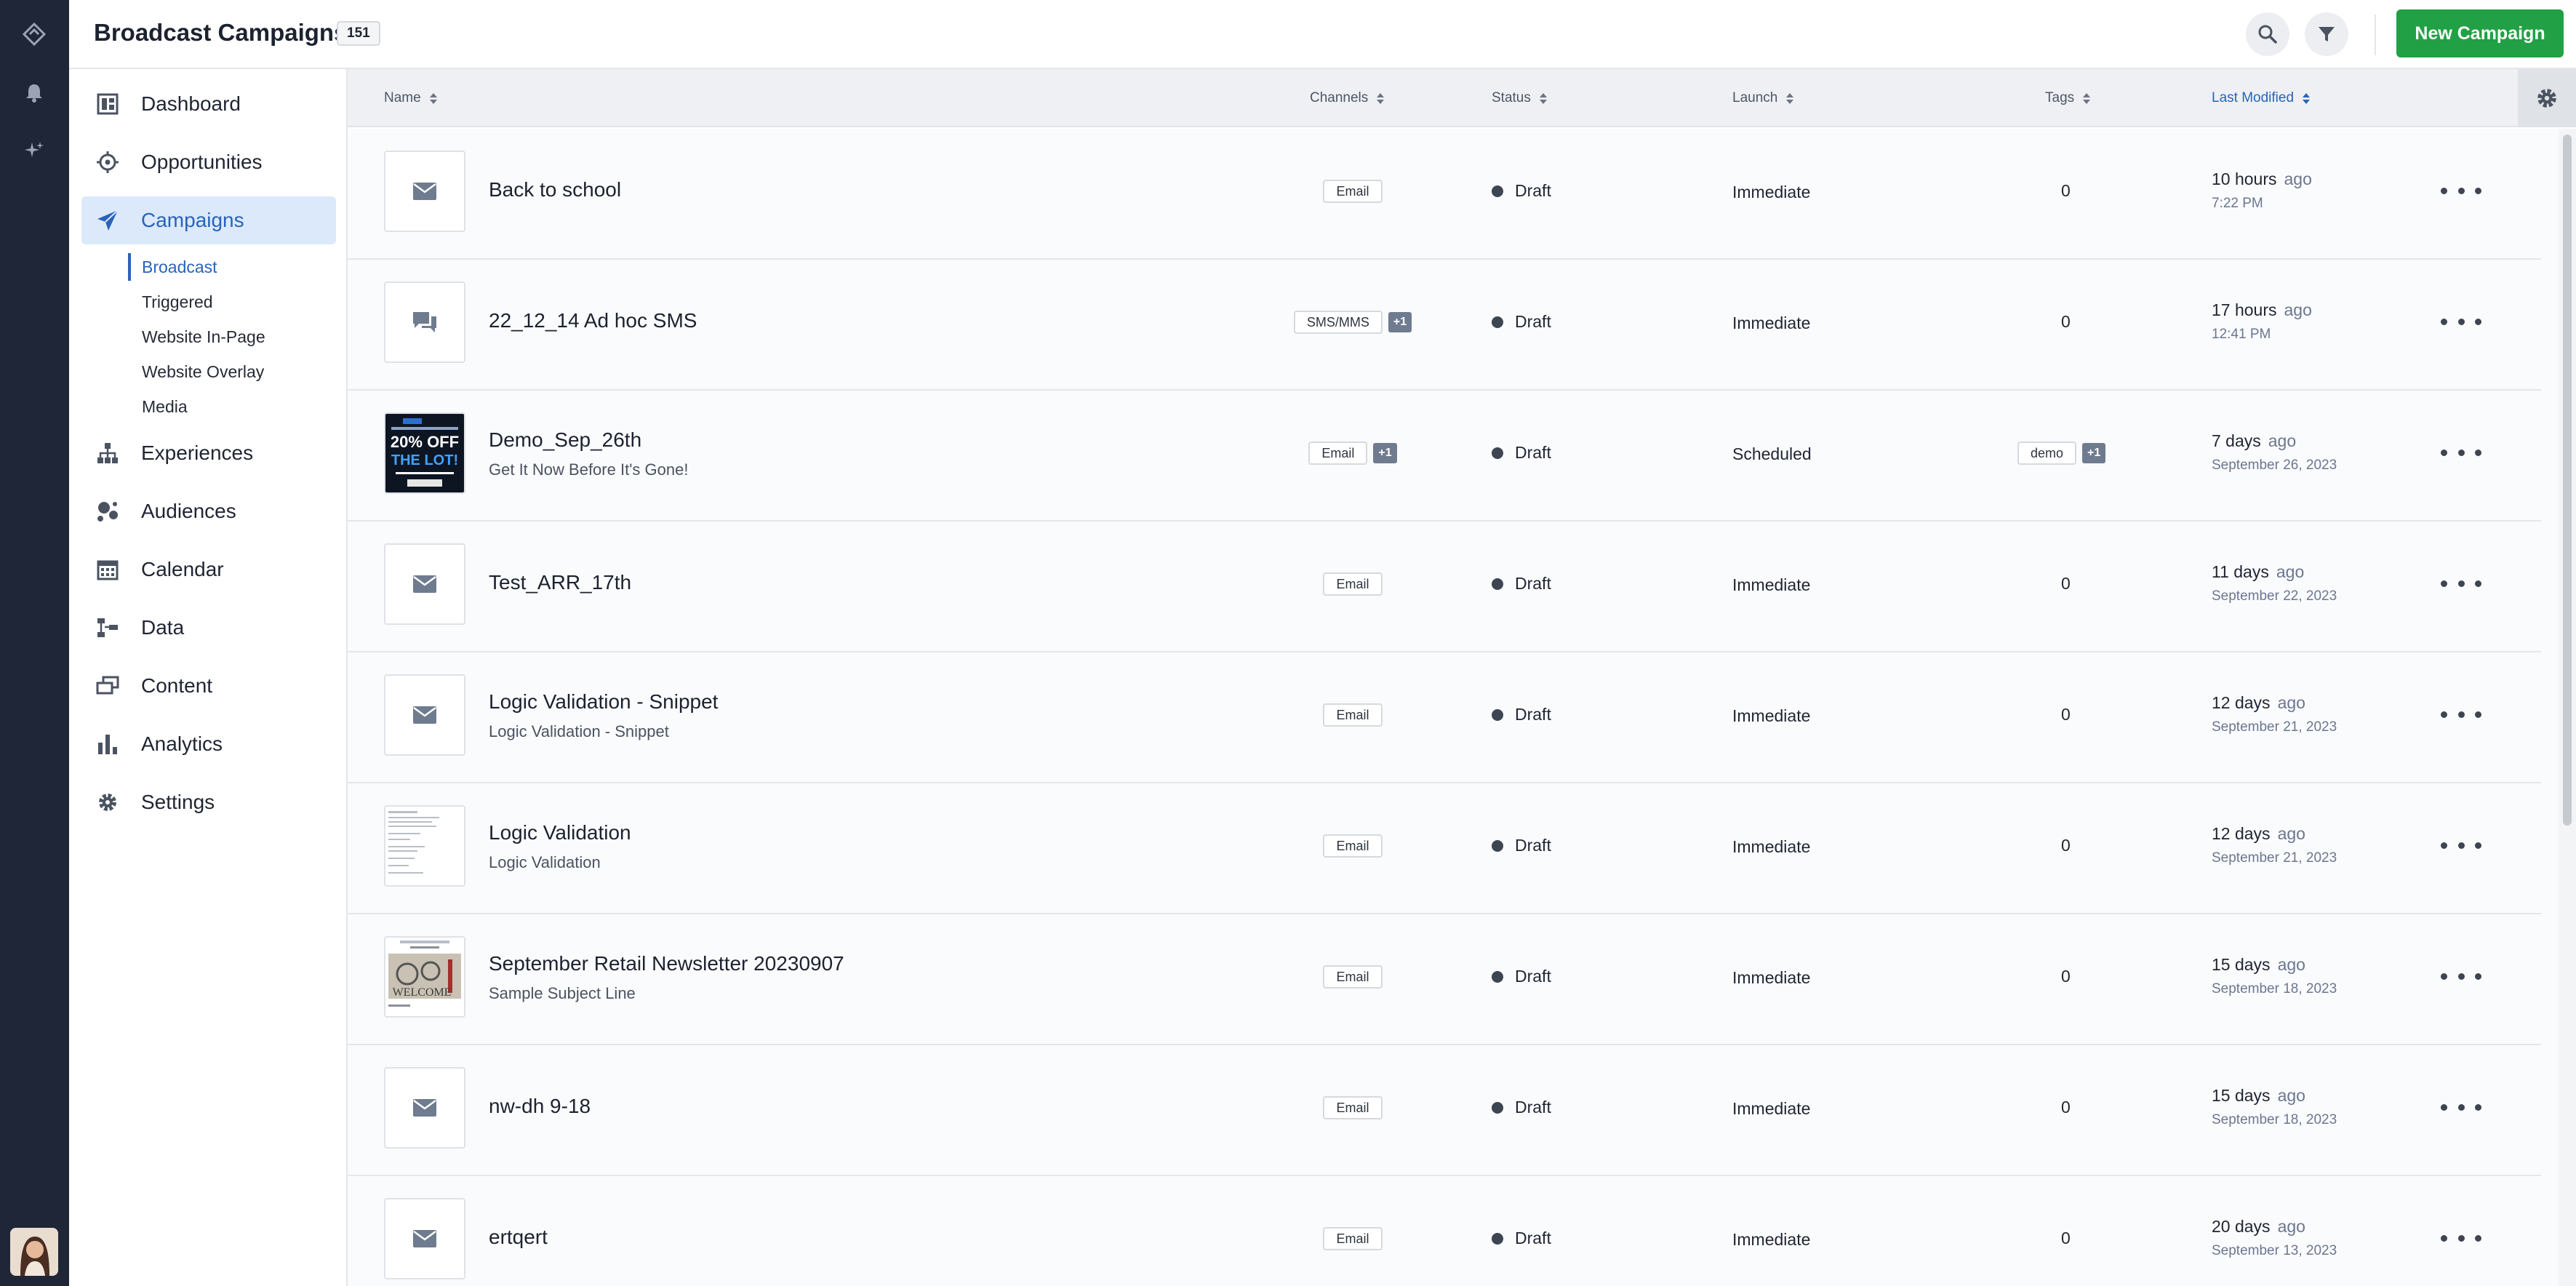 This screenshot has width=2576, height=1286. Describe the element at coordinates (208, 104) in the screenshot. I see `nav-item-dashboard: Dashboard` at that location.